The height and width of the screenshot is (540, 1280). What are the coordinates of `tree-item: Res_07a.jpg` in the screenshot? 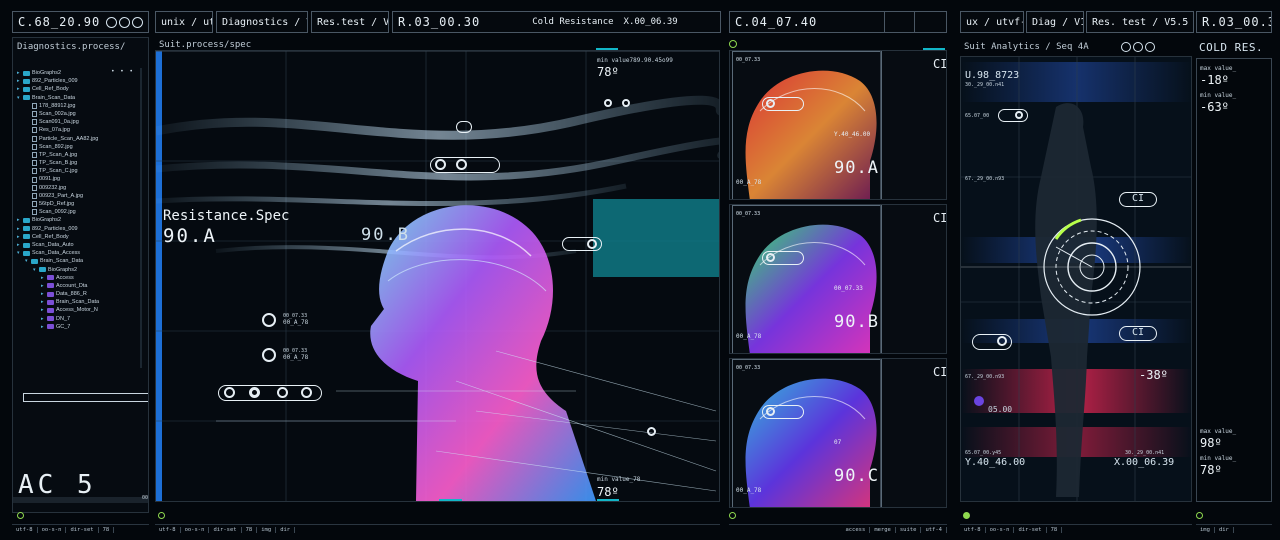 It's located at (77, 130).